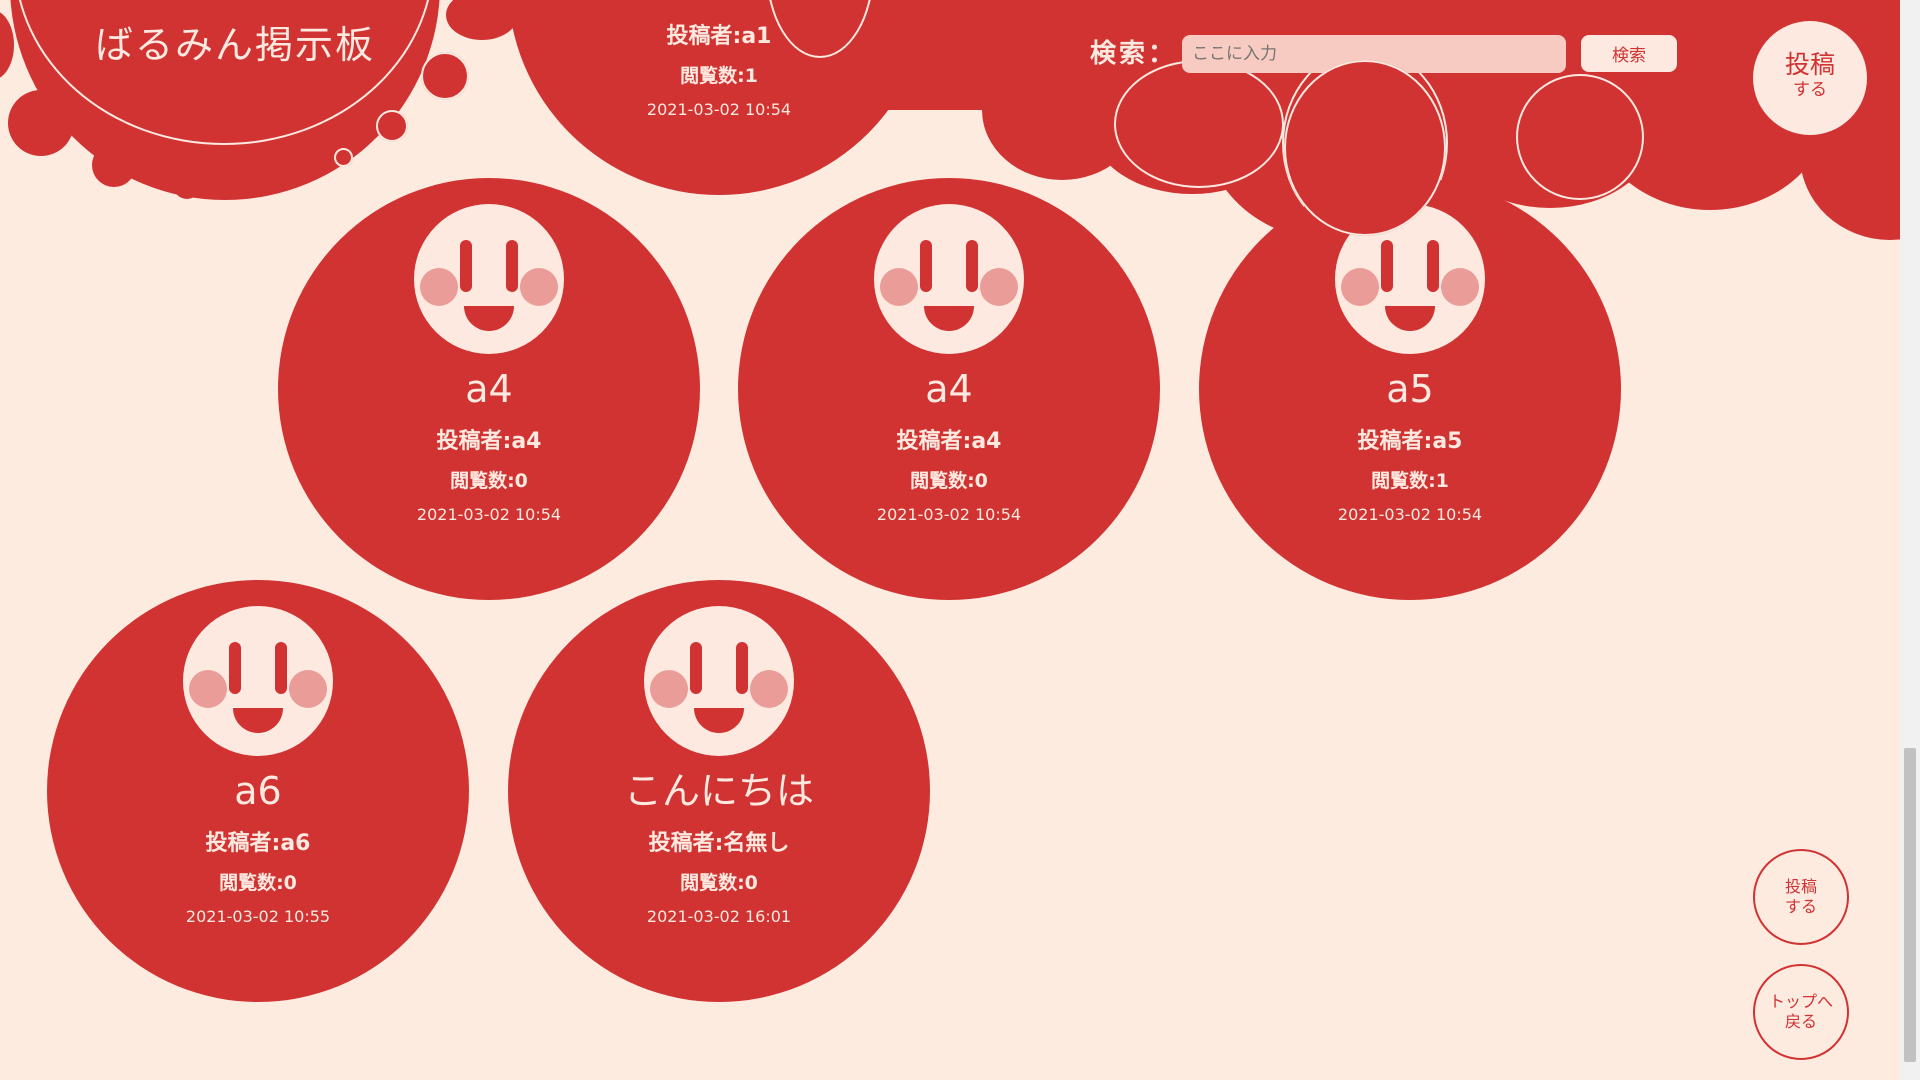 This screenshot has height=1080, width=1920. I want to click on header-post-button: 投稿 する, so click(1810, 78).